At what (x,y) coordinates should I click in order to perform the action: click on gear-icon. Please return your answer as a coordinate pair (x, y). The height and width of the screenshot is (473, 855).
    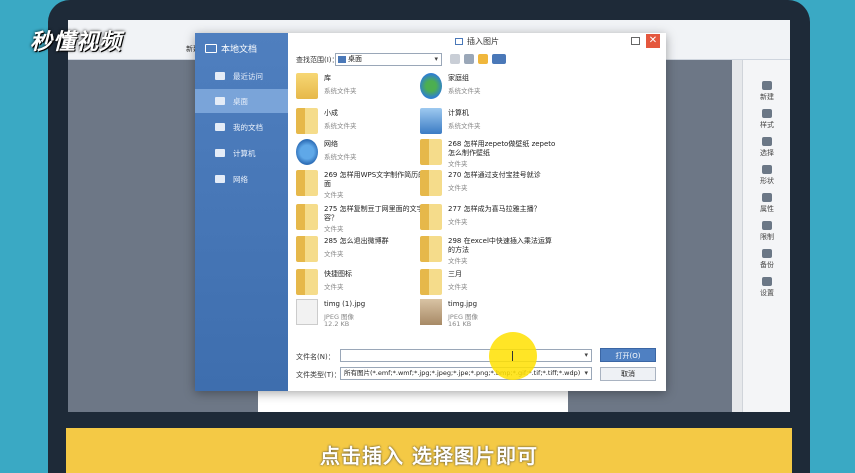
    Looking at the image, I should click on (767, 281).